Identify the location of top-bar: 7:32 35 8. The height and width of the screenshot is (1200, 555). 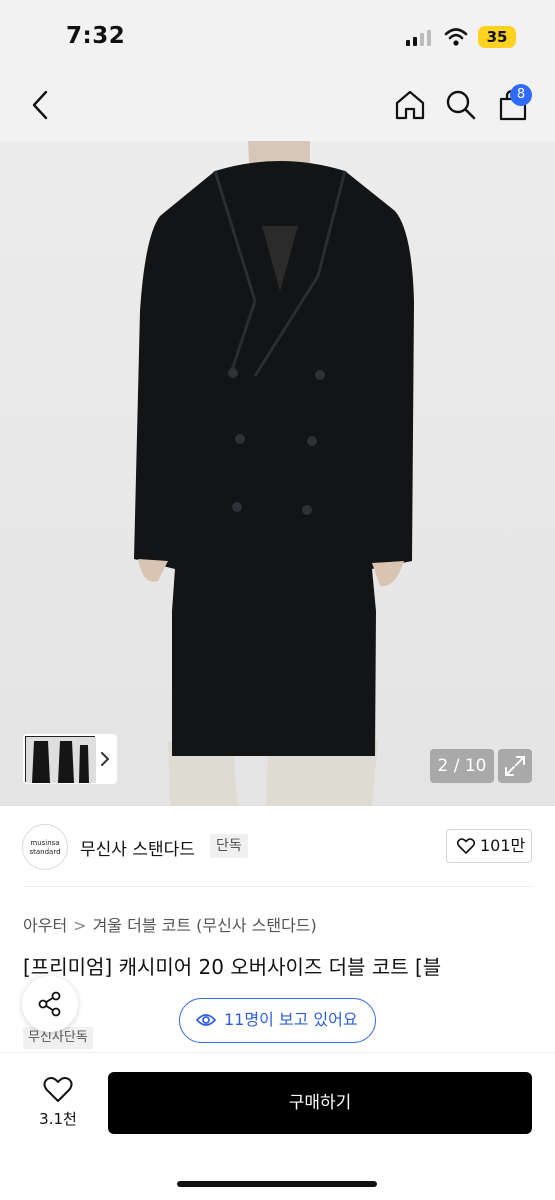
(277, 70).